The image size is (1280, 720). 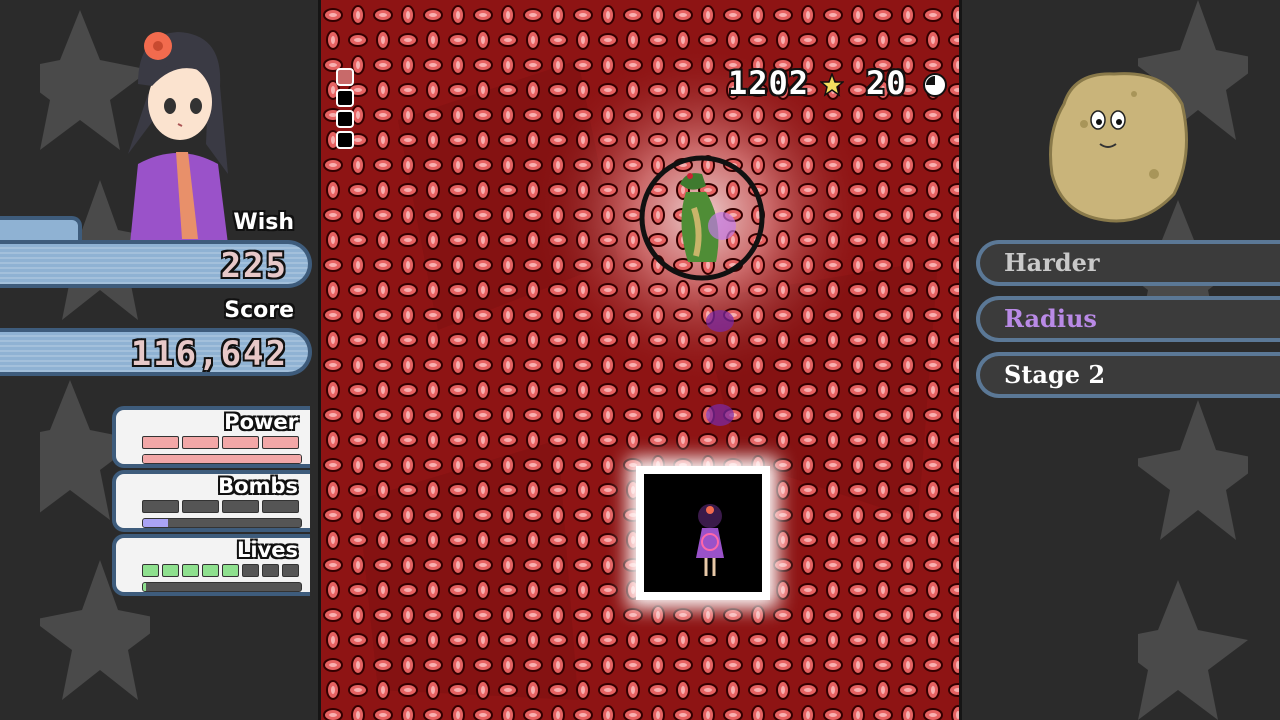 I want to click on player-portrait, so click(x=178, y=138).